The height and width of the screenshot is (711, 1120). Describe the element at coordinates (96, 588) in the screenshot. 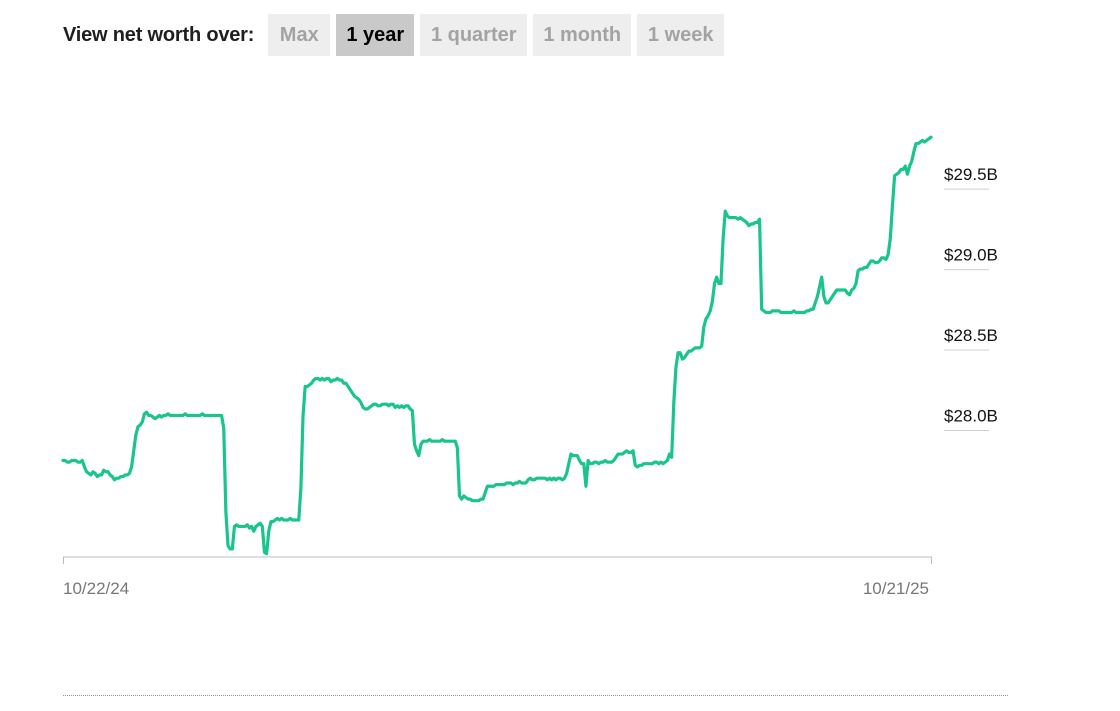

I see `x-tick-label: 10/22/24` at that location.